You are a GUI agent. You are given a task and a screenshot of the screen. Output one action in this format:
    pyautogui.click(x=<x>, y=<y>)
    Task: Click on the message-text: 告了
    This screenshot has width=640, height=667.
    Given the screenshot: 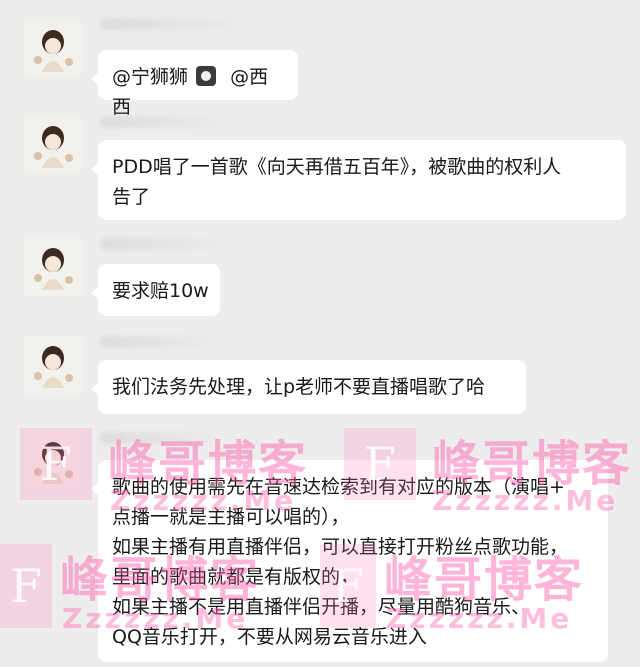 What is the action you would take?
    pyautogui.click(x=131, y=197)
    